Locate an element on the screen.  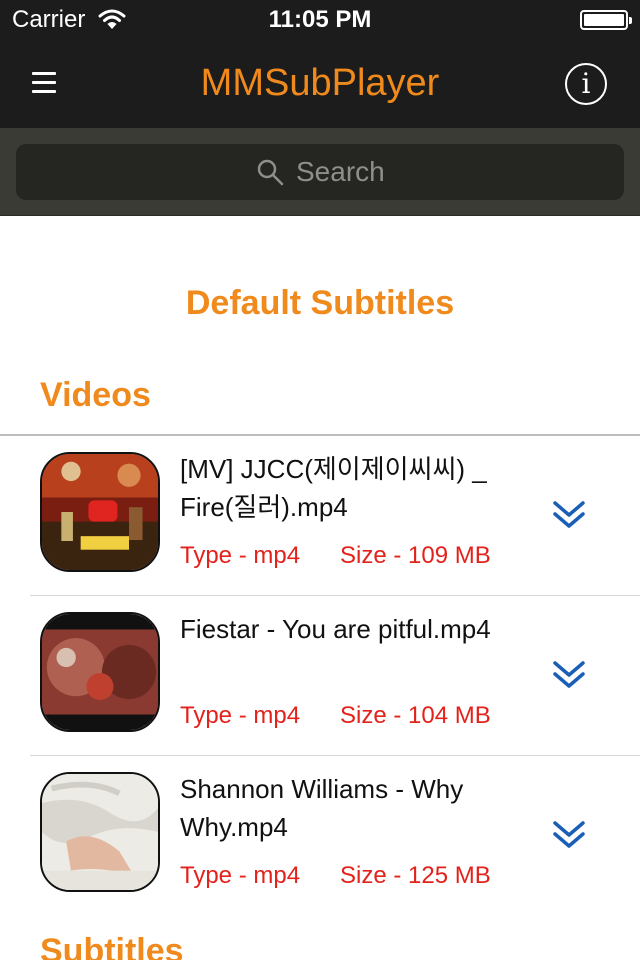
page-title: Default Subtitles is located at coordinates (320, 303).